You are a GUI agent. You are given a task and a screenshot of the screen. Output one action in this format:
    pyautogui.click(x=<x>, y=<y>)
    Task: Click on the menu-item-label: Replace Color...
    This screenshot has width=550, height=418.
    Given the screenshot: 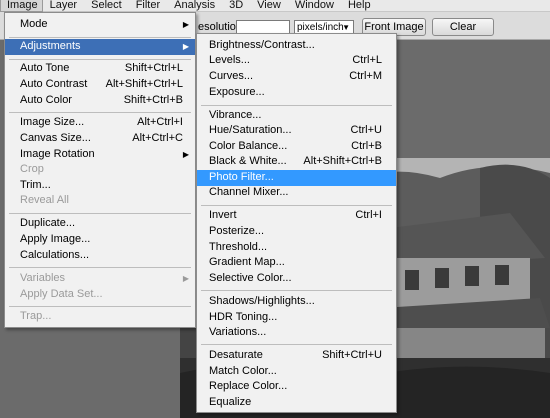 What is the action you would take?
    pyautogui.click(x=248, y=386)
    